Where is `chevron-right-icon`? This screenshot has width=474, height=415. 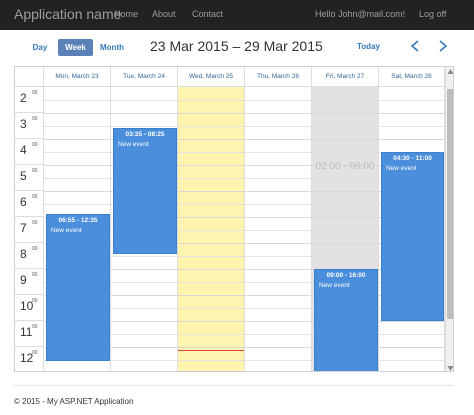
chevron-right-icon is located at coordinates (443, 46).